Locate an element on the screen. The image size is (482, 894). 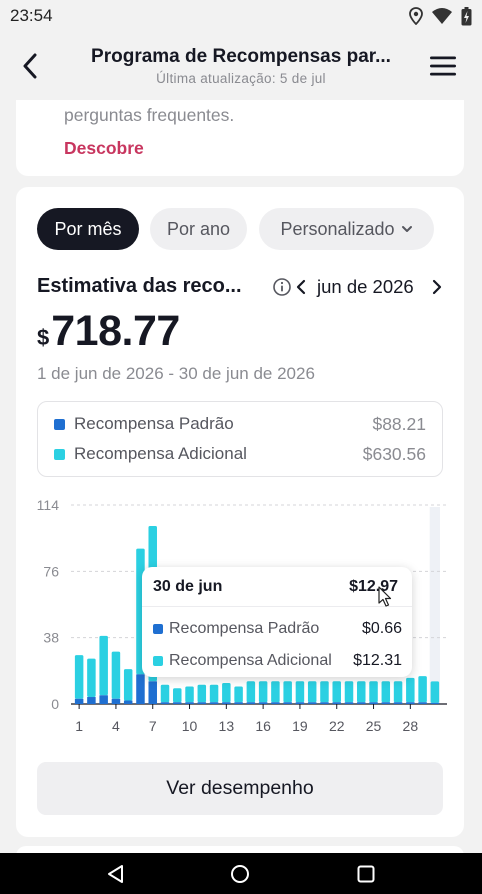
tab-por-mes: Por mês is located at coordinates (88, 229).